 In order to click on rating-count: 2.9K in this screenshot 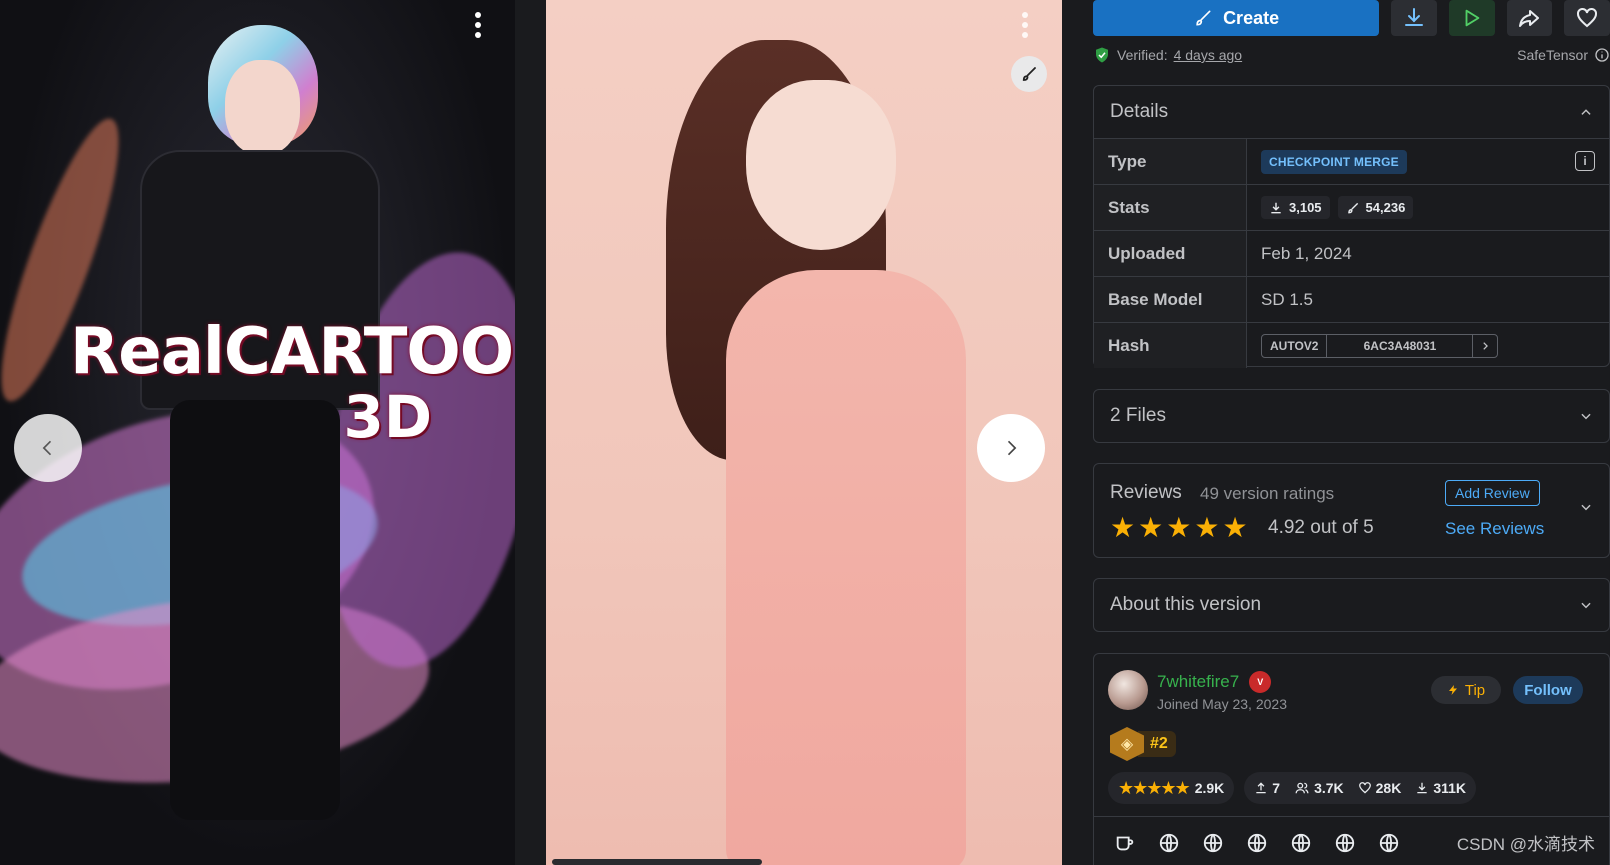, I will do `click(1209, 788)`.